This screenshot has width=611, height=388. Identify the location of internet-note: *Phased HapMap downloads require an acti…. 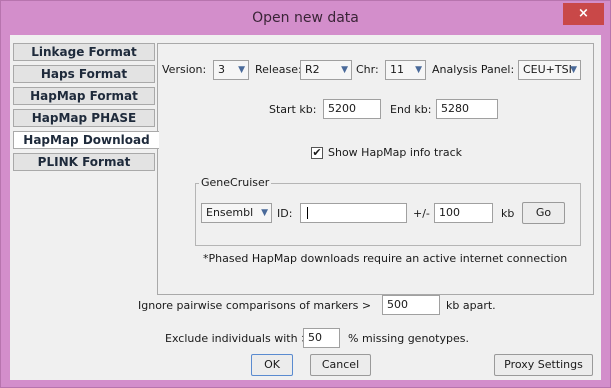
(385, 258).